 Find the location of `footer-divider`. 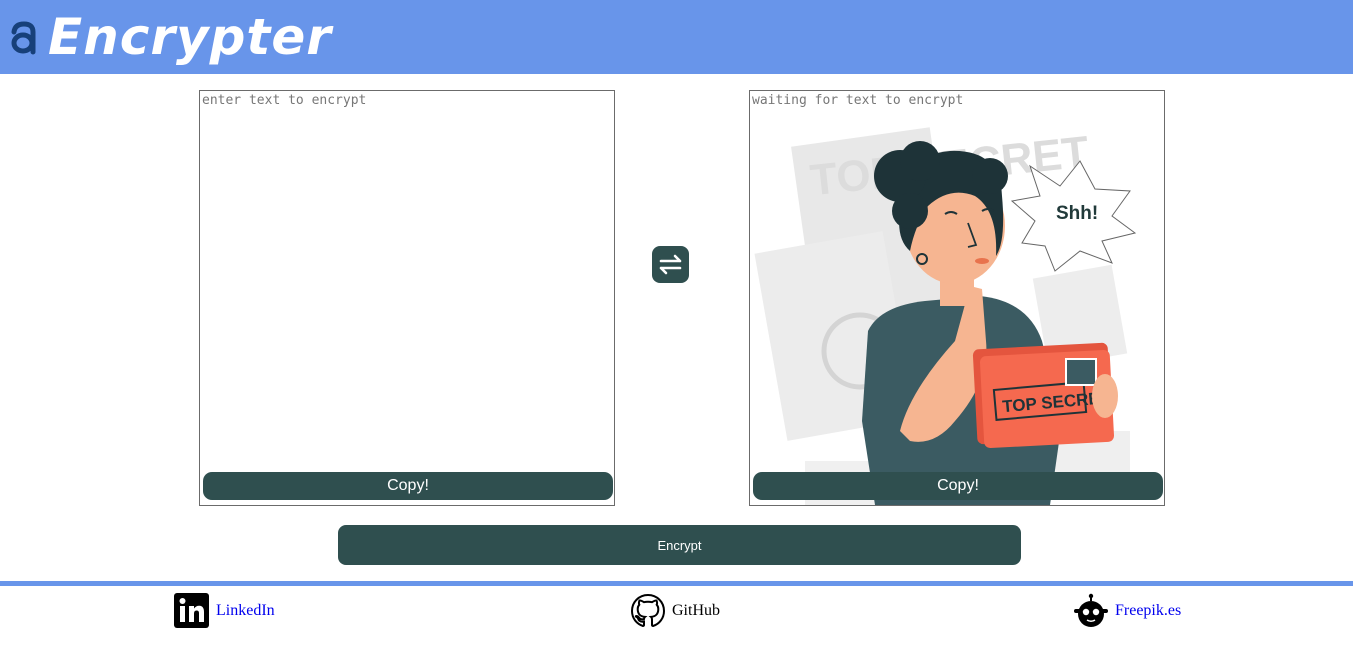

footer-divider is located at coordinates (676, 583).